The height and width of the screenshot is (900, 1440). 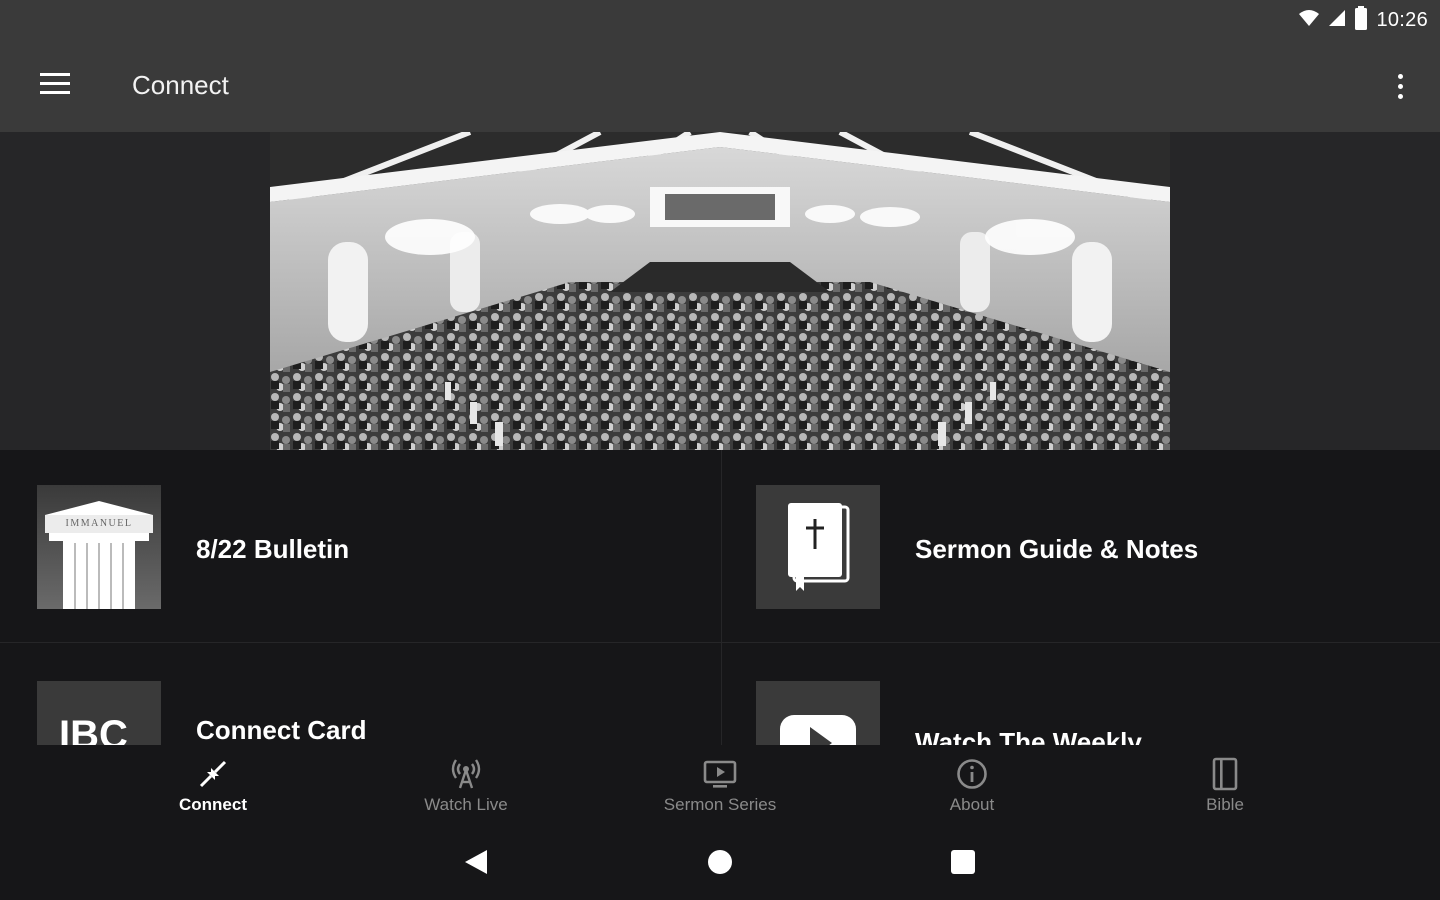 I want to click on nav-label: Connect, so click(x=213, y=804).